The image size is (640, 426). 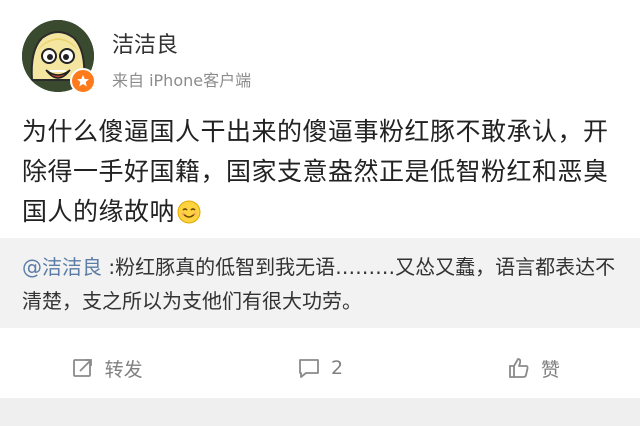 I want to click on comment-icon, so click(x=309, y=368).